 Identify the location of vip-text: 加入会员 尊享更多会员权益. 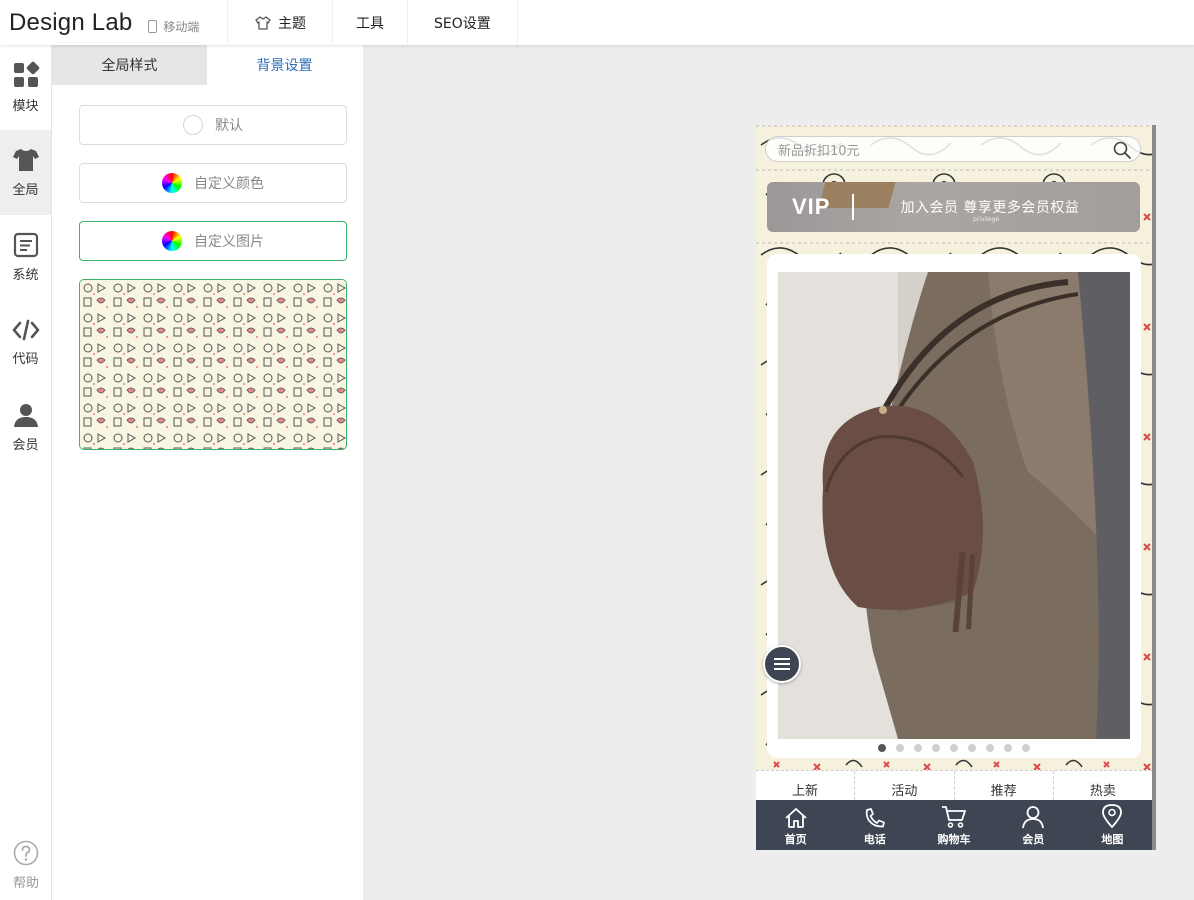
(990, 208).